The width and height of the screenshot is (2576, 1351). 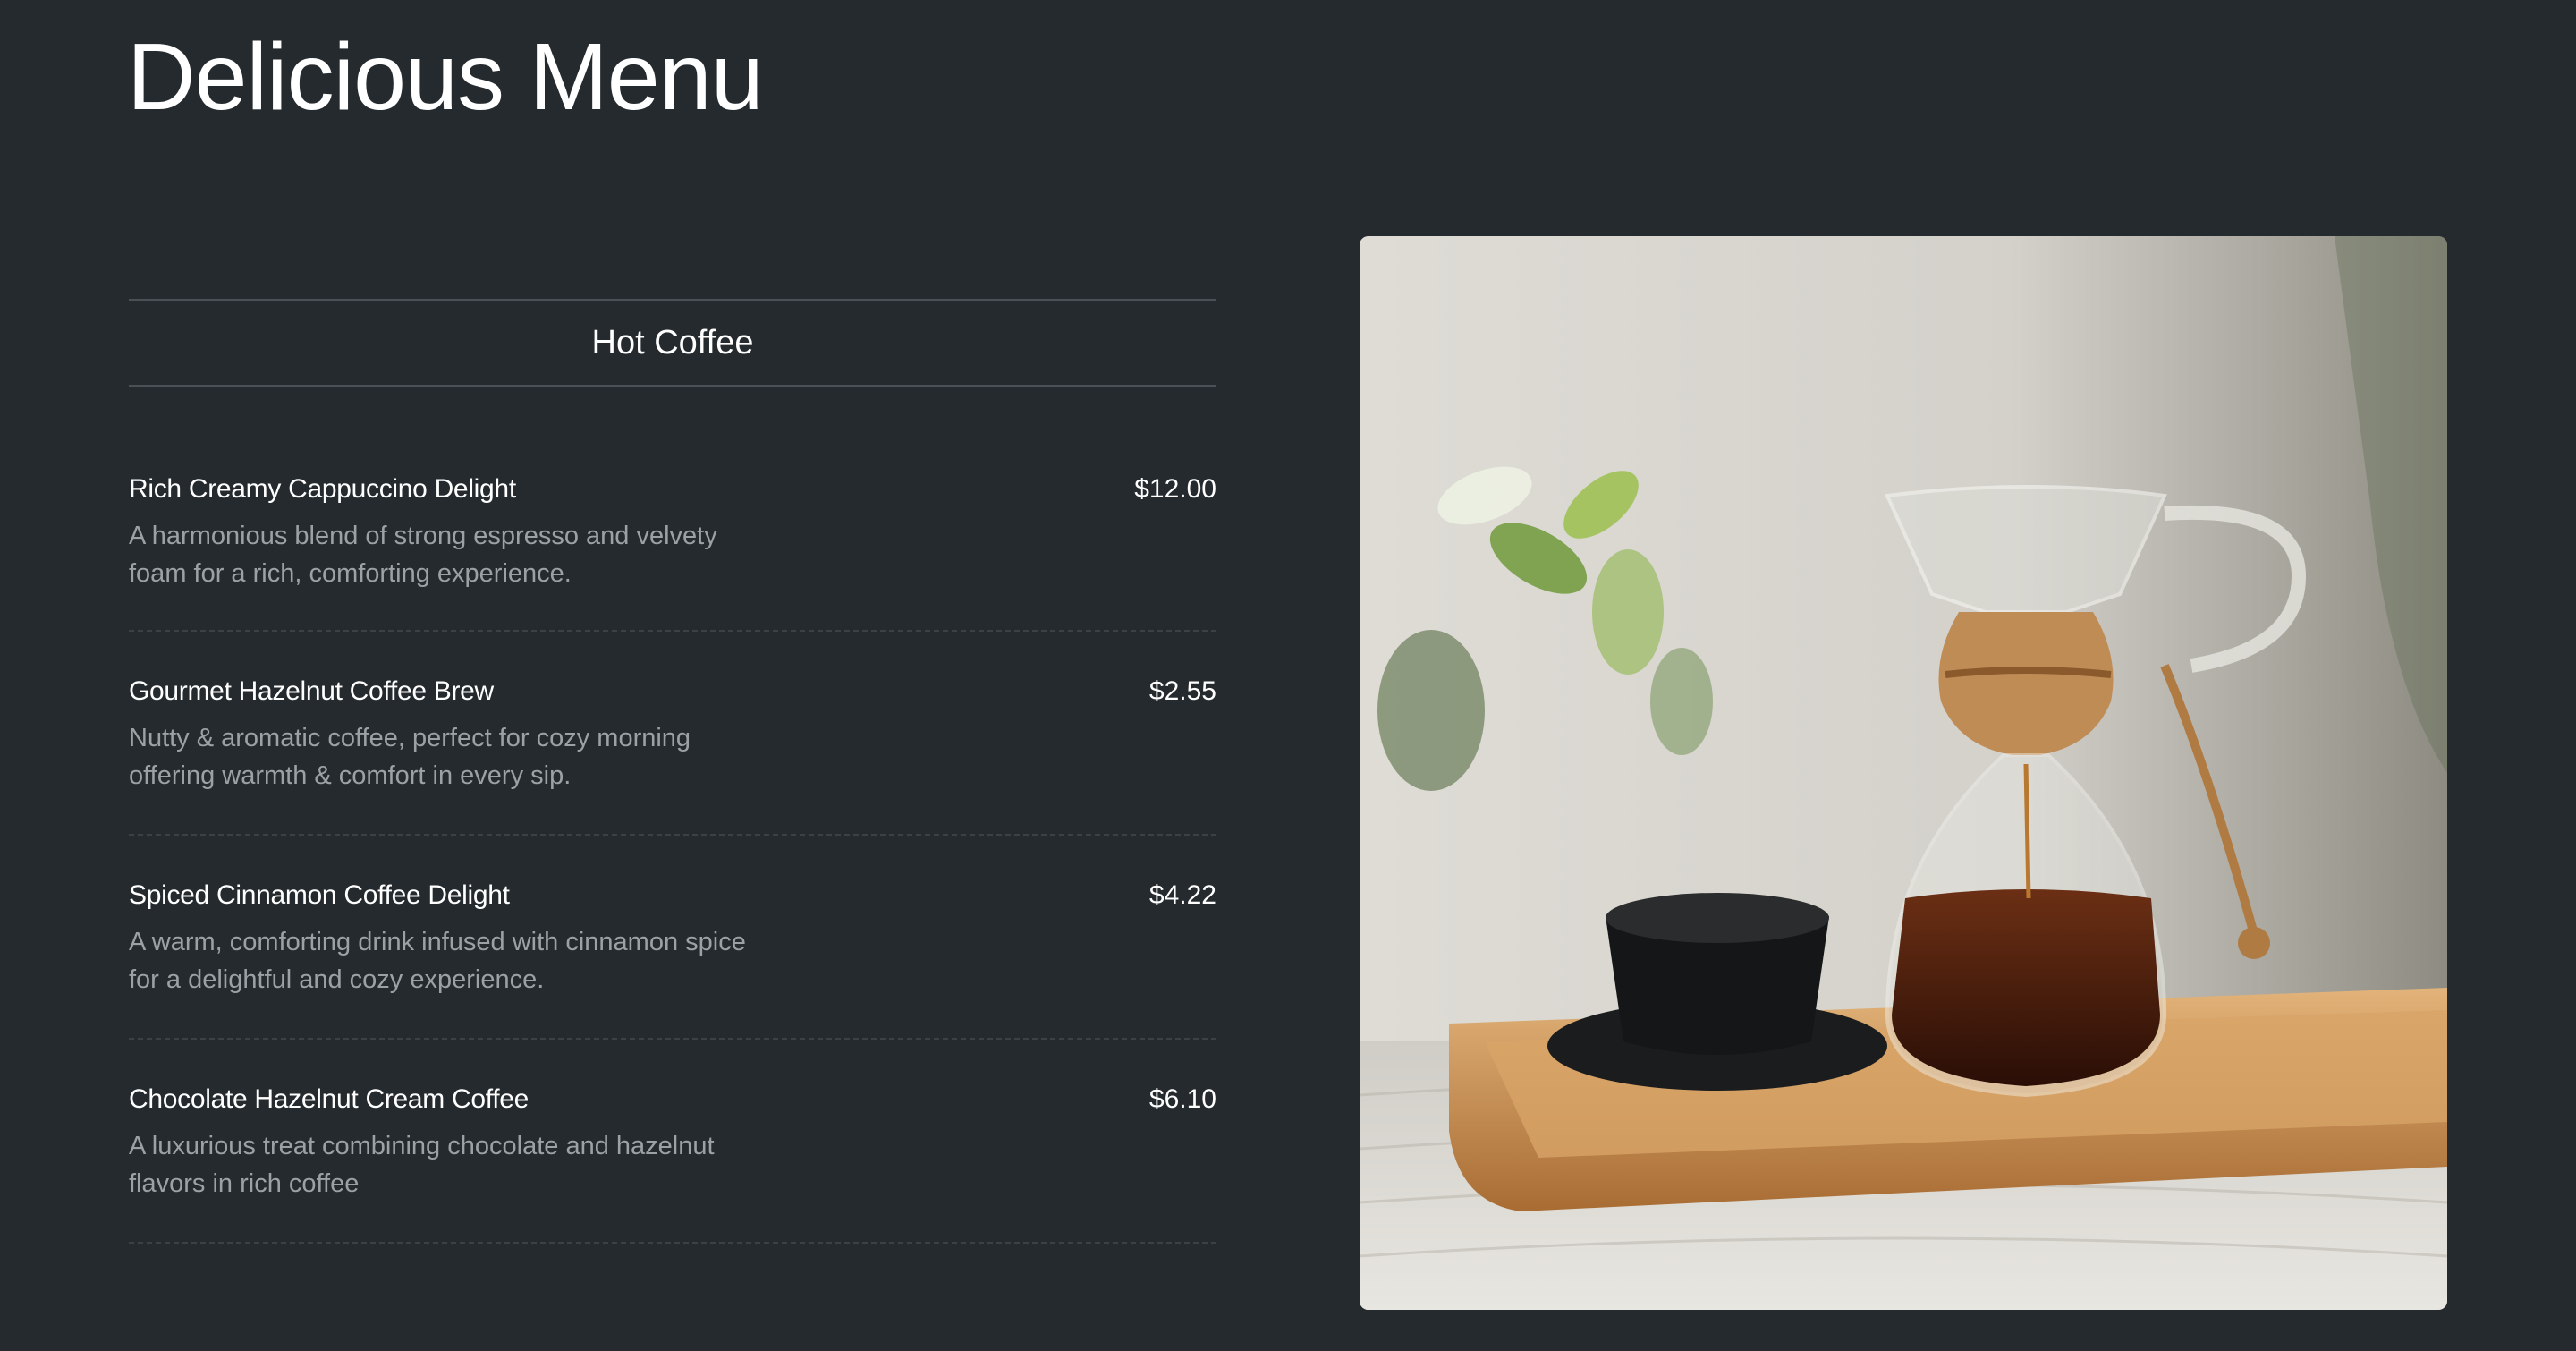 I want to click on menu-item-name: Rich Creamy Cappuccino Delight, so click(x=322, y=489).